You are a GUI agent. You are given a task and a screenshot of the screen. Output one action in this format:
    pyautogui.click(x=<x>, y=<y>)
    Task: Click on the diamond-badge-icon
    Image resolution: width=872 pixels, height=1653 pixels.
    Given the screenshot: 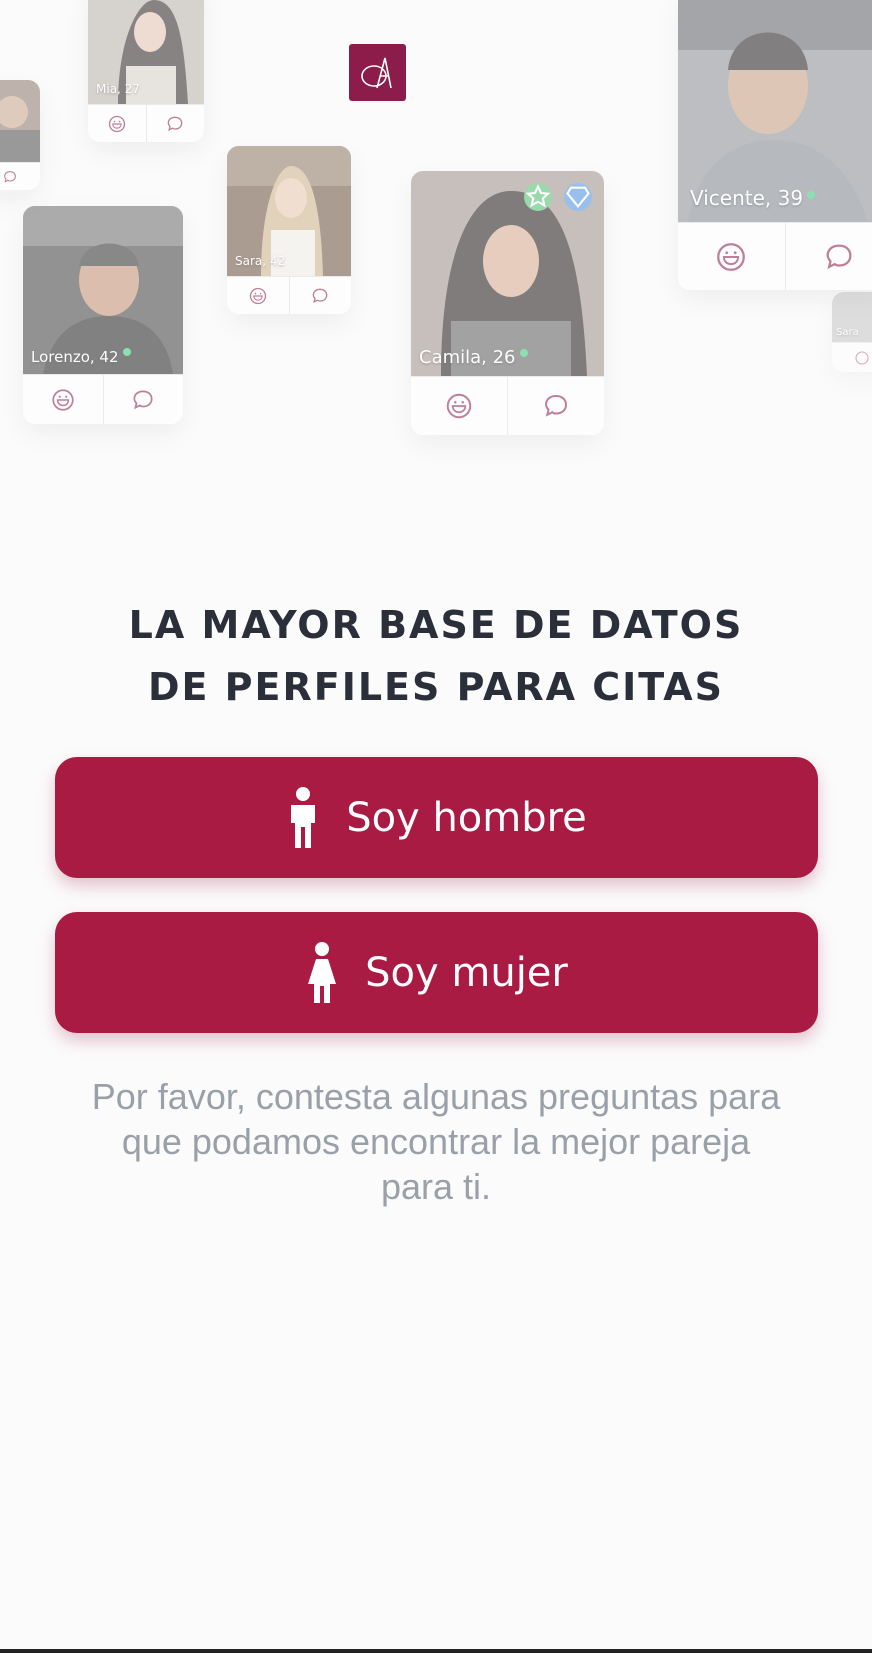 What is the action you would take?
    pyautogui.click(x=578, y=197)
    